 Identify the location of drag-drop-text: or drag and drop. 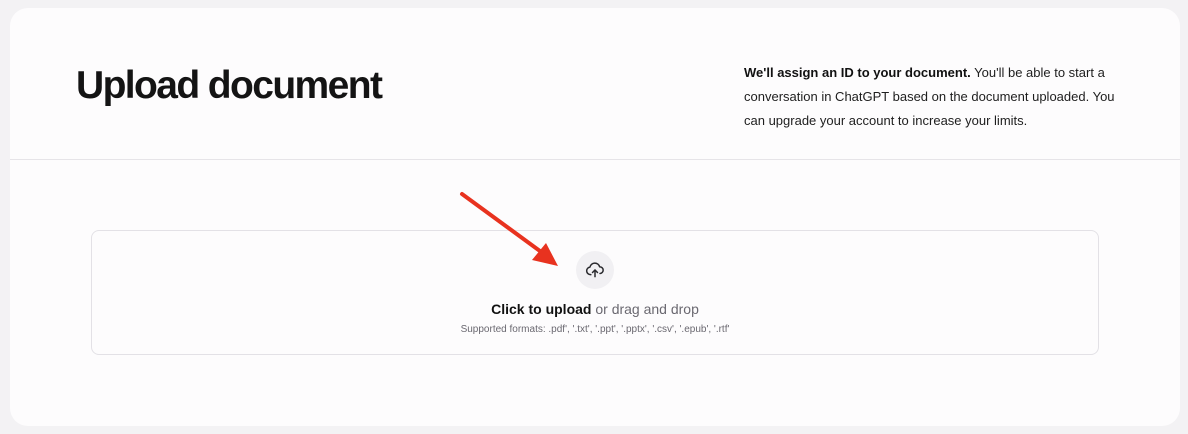
(645, 309).